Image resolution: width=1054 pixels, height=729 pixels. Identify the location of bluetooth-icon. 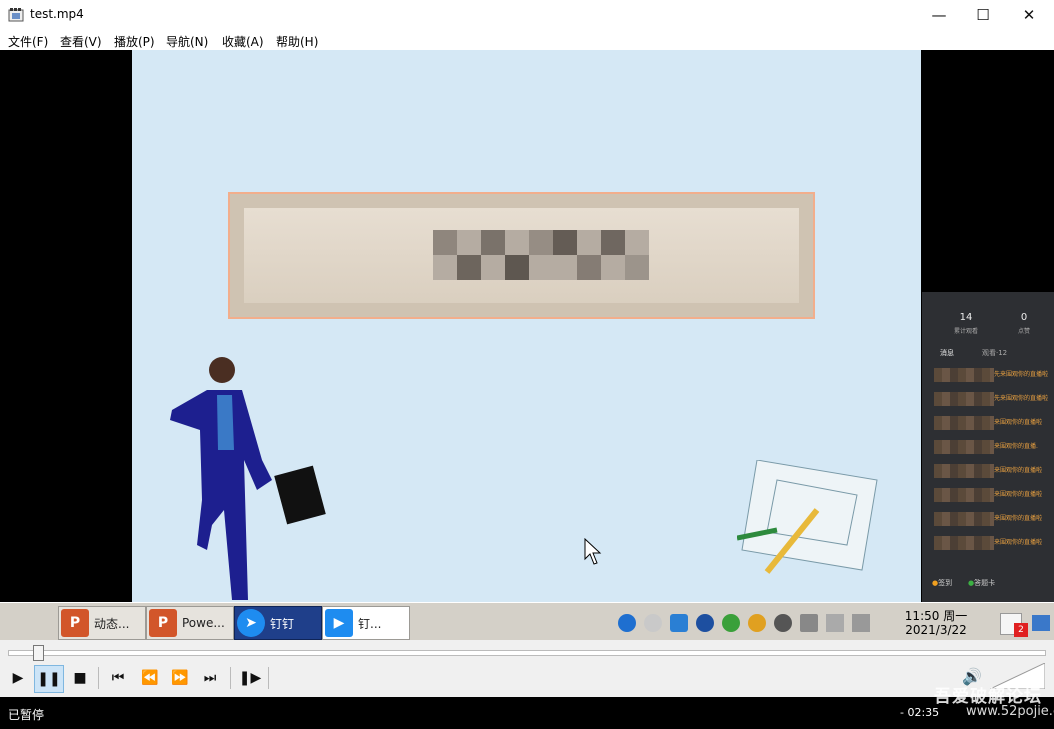
(705, 623).